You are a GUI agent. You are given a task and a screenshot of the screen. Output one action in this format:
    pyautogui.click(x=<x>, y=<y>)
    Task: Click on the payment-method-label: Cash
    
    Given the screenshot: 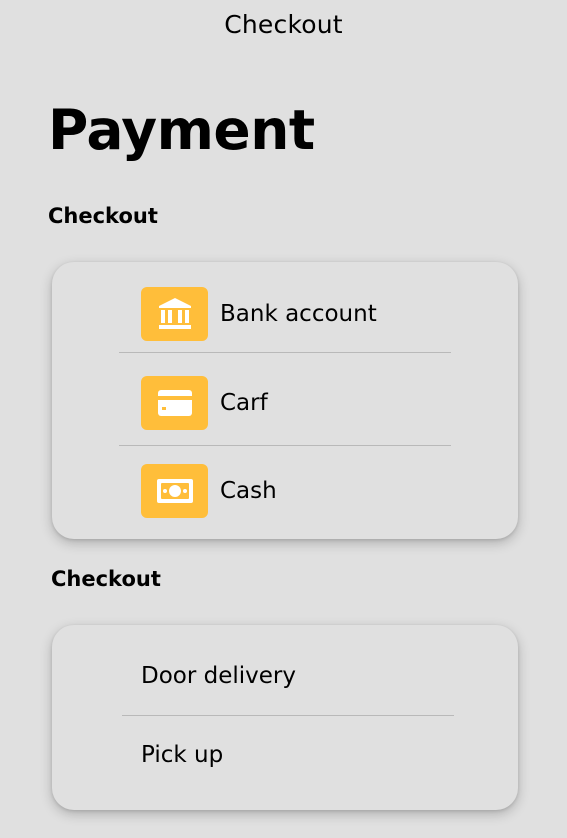 What is the action you would take?
    pyautogui.click(x=248, y=491)
    